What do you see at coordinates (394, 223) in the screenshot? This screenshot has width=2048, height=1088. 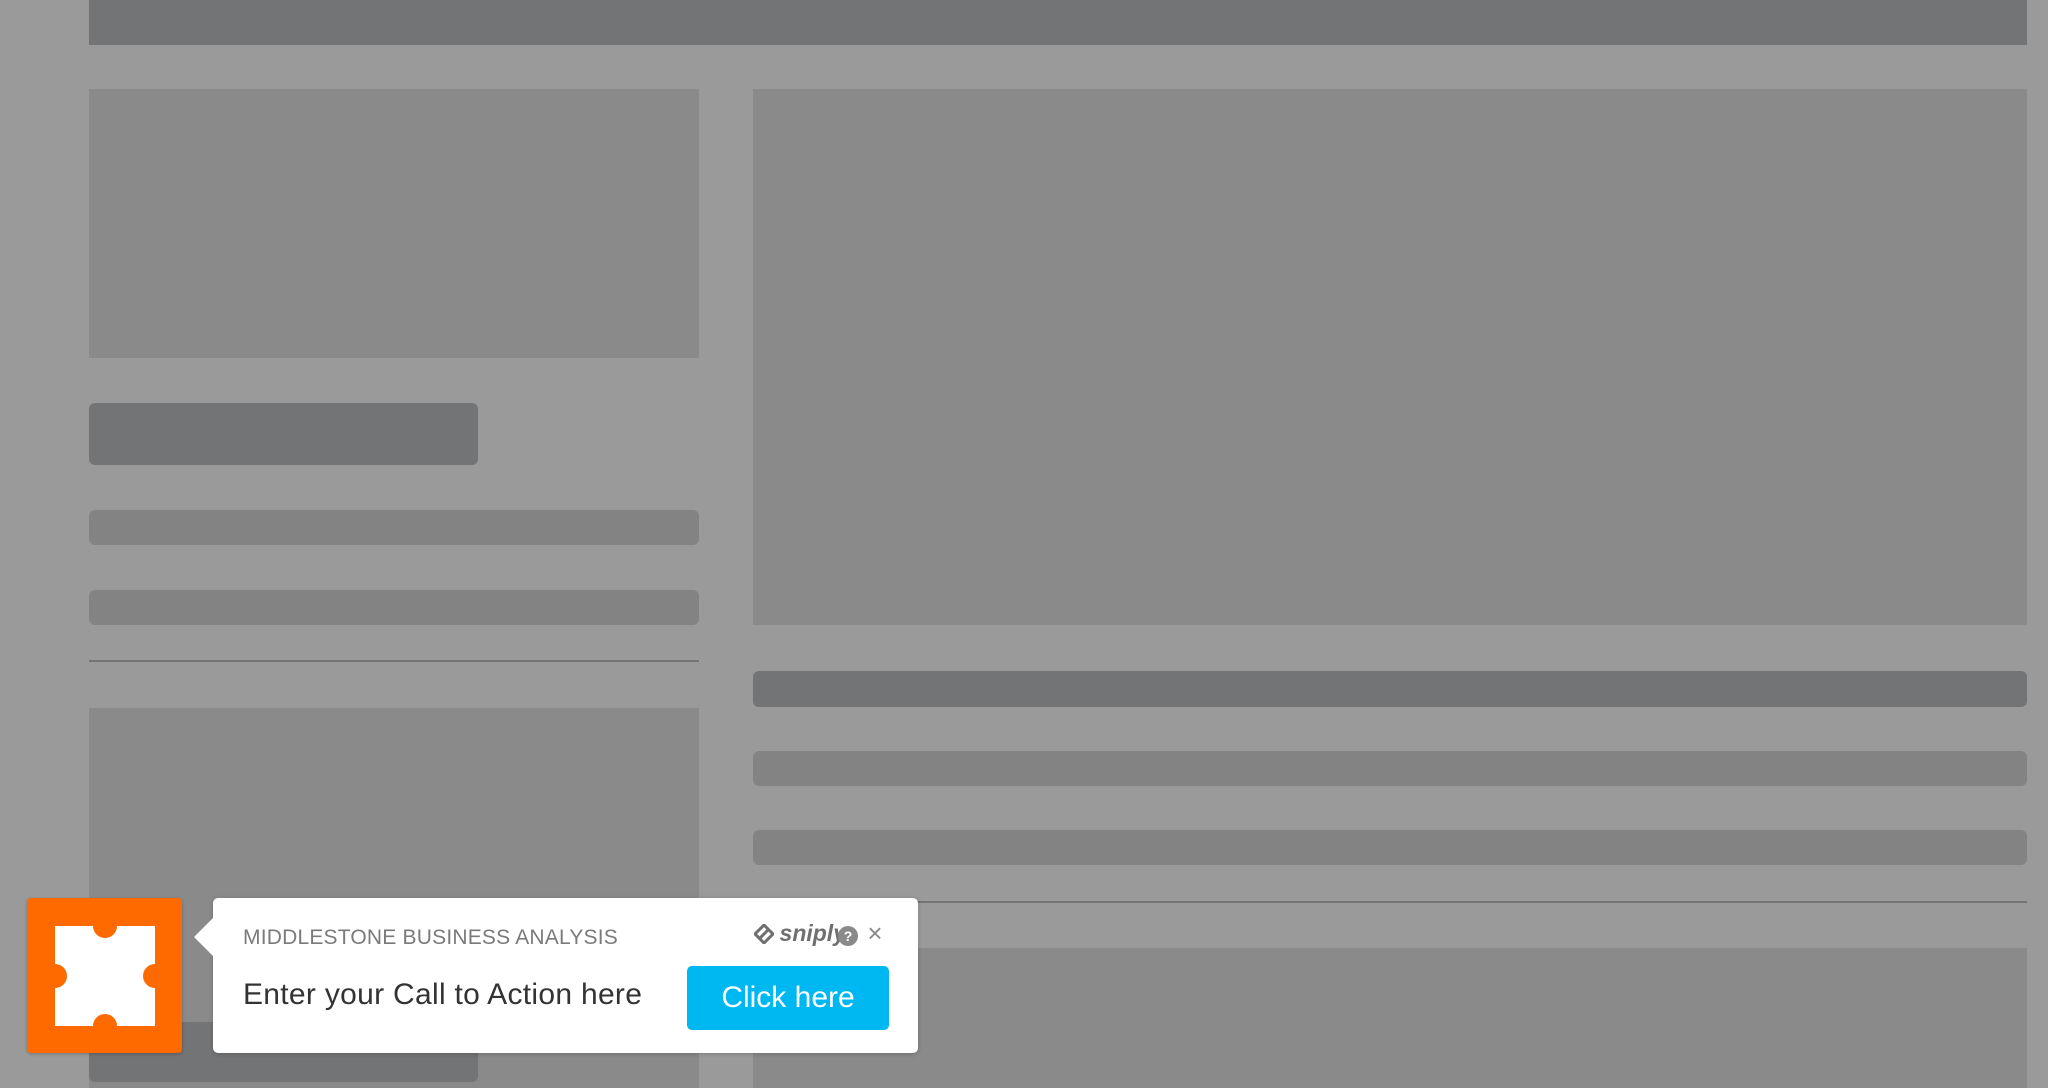 I see `left-image-placeholder` at bounding box center [394, 223].